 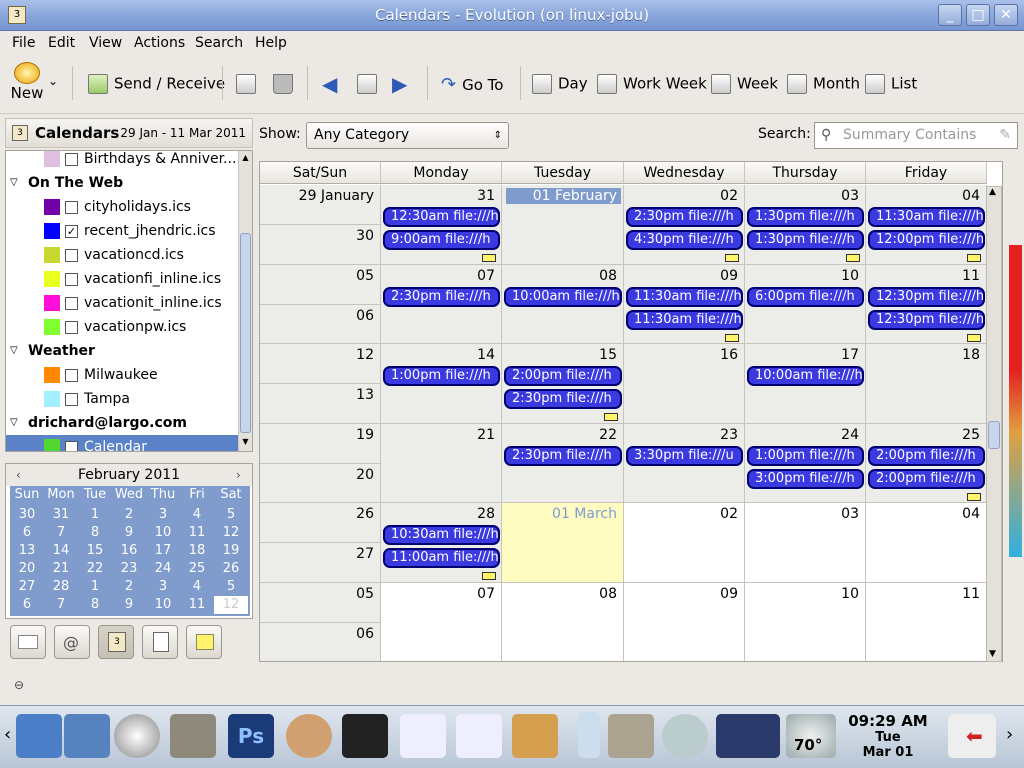 What do you see at coordinates (320, 443) in the screenshot?
I see `weekend-saturday-cell: 19` at bounding box center [320, 443].